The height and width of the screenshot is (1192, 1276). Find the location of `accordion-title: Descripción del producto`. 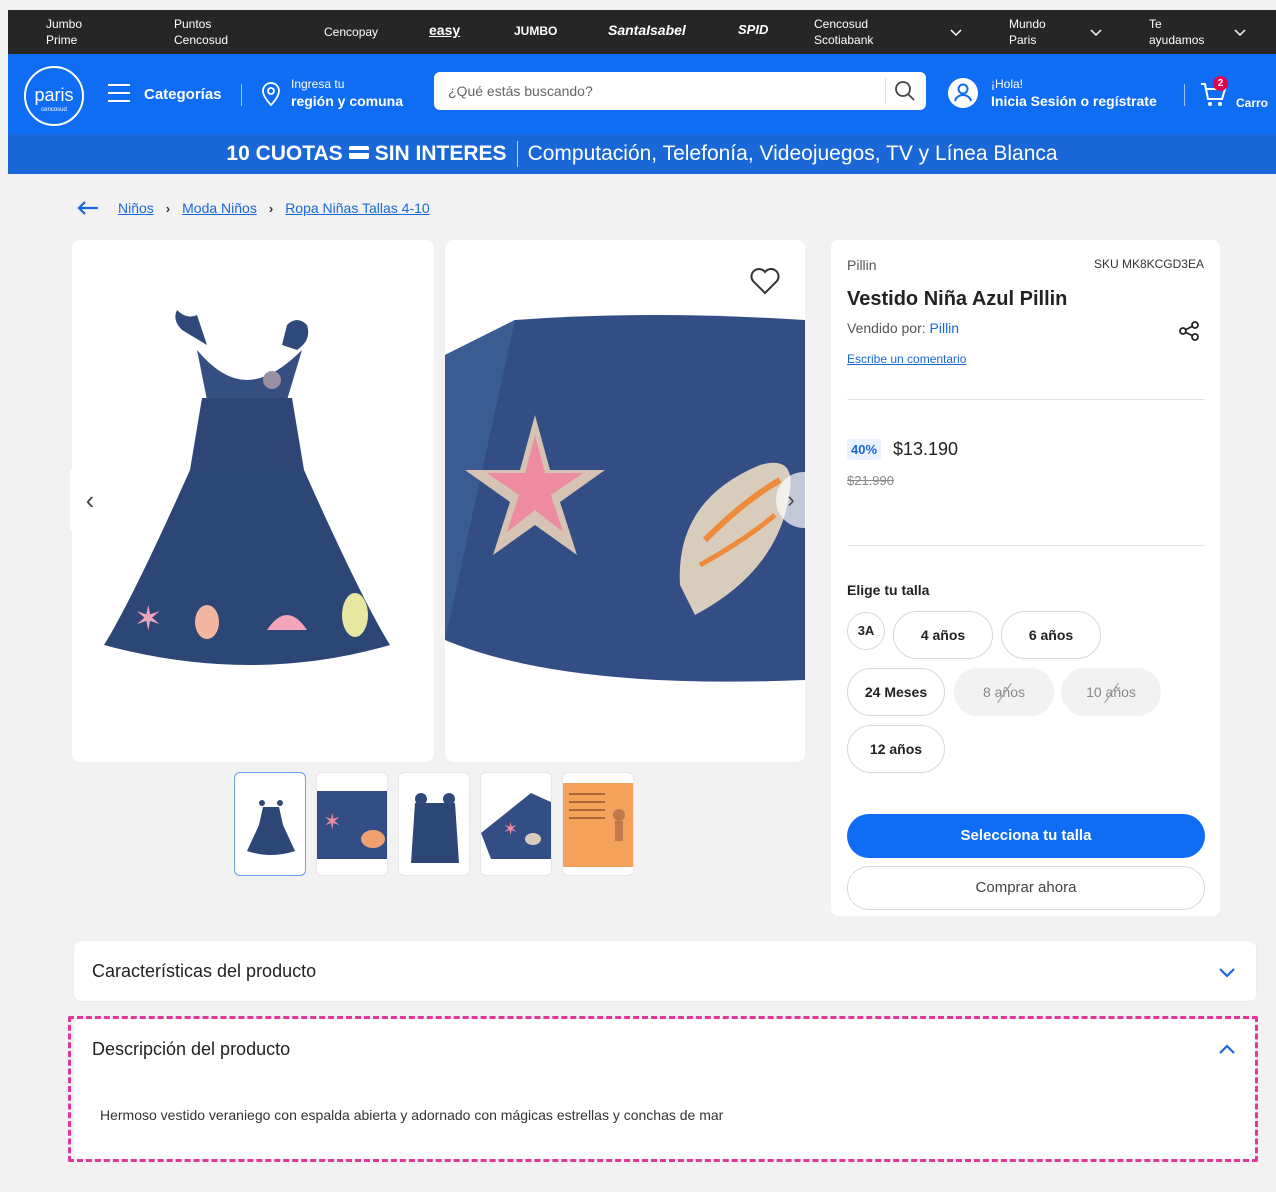

accordion-title: Descripción del producto is located at coordinates (191, 1049).